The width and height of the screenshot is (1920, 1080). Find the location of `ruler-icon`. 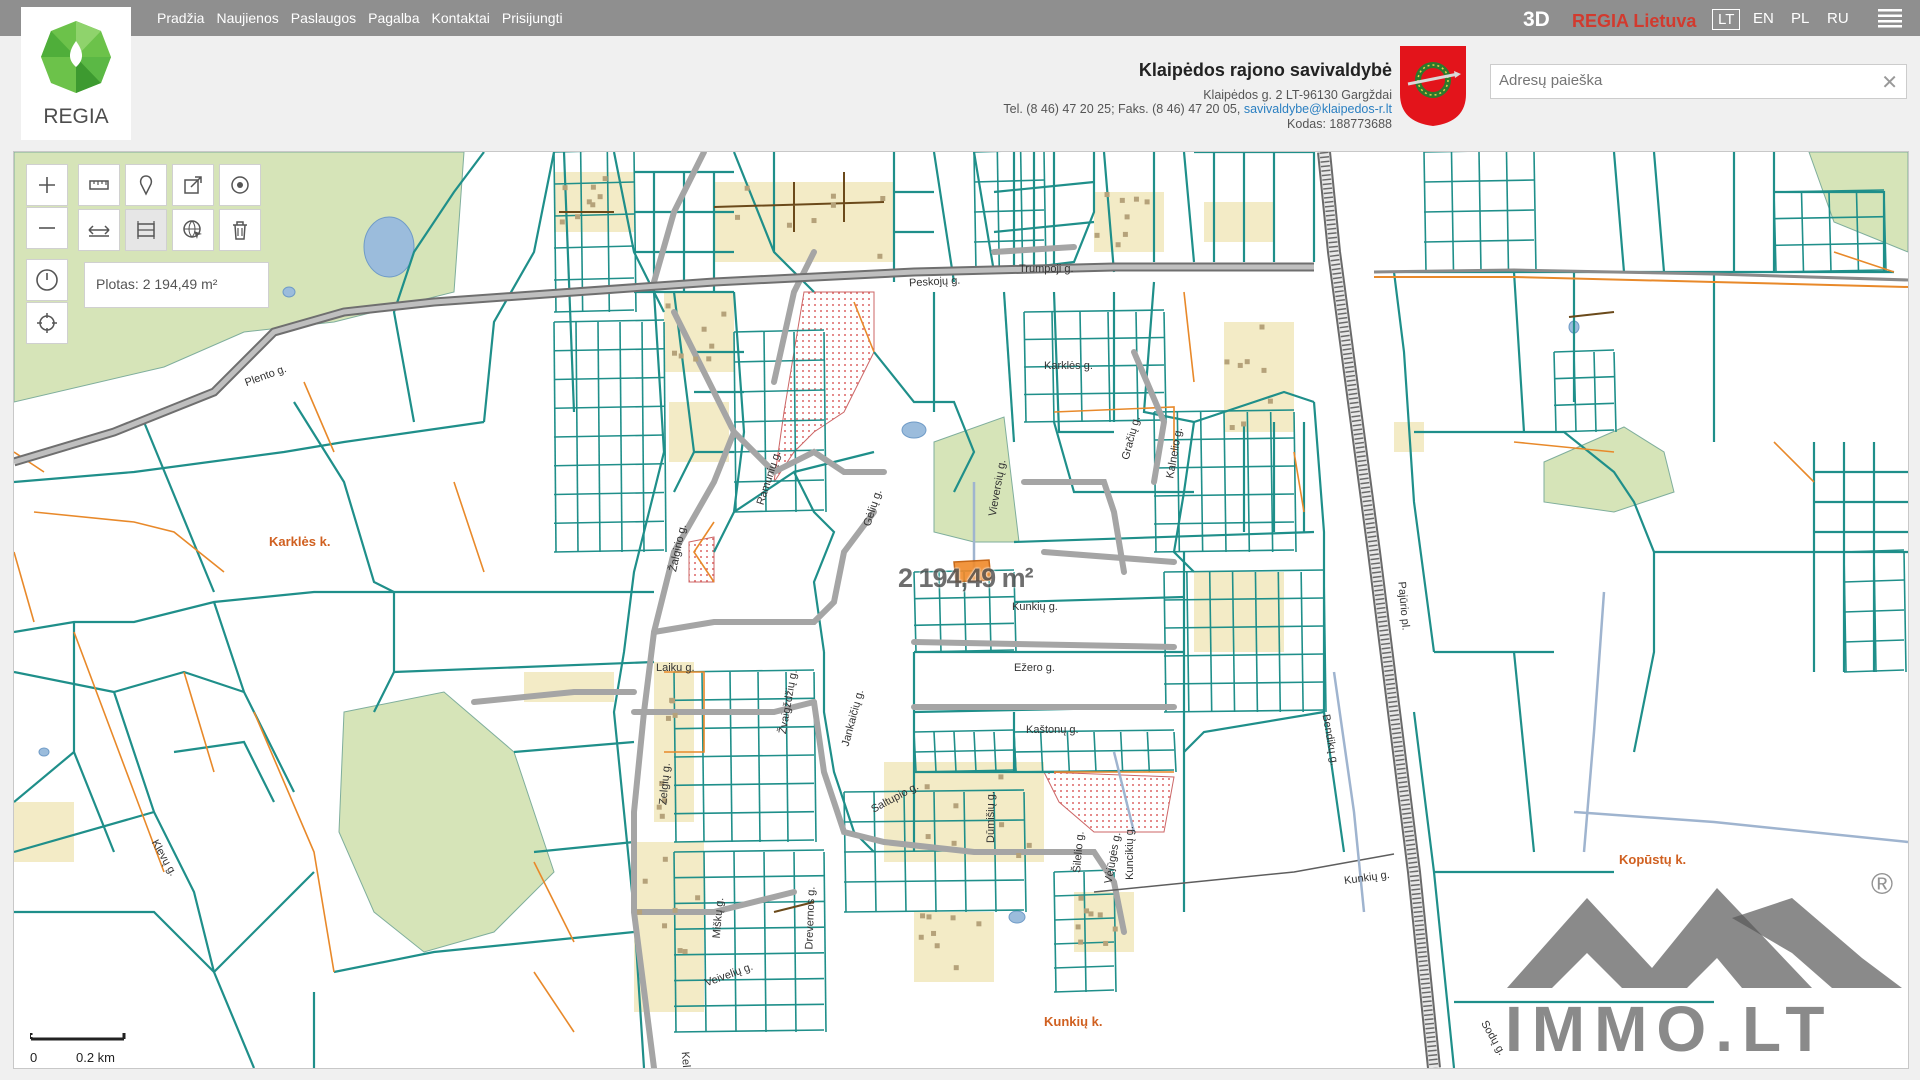

ruler-icon is located at coordinates (99, 185).